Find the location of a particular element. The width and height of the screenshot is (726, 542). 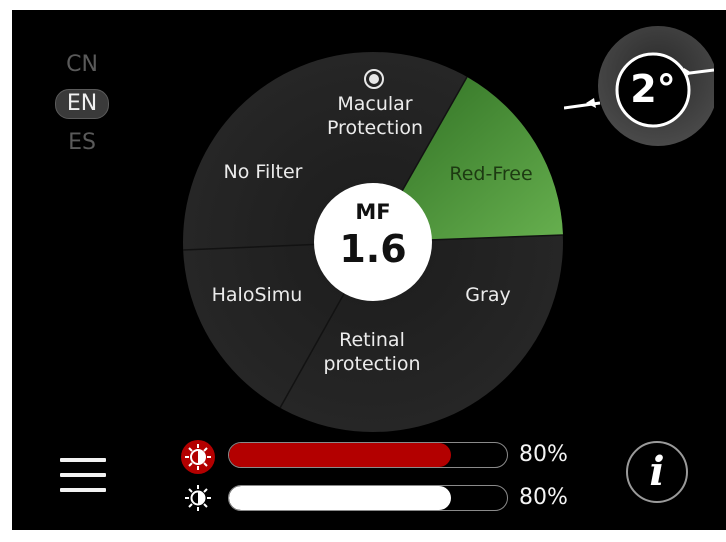

segment-retinal-protection: Retinal protection is located at coordinates (372, 352).